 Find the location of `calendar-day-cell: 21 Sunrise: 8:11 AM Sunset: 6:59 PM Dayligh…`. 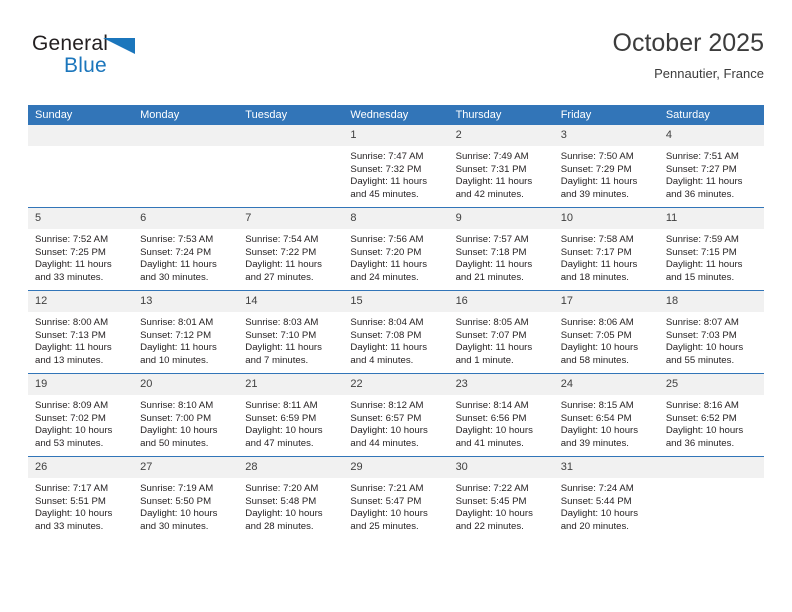

calendar-day-cell: 21 Sunrise: 8:11 AM Sunset: 6:59 PM Dayligh… is located at coordinates (291, 415).